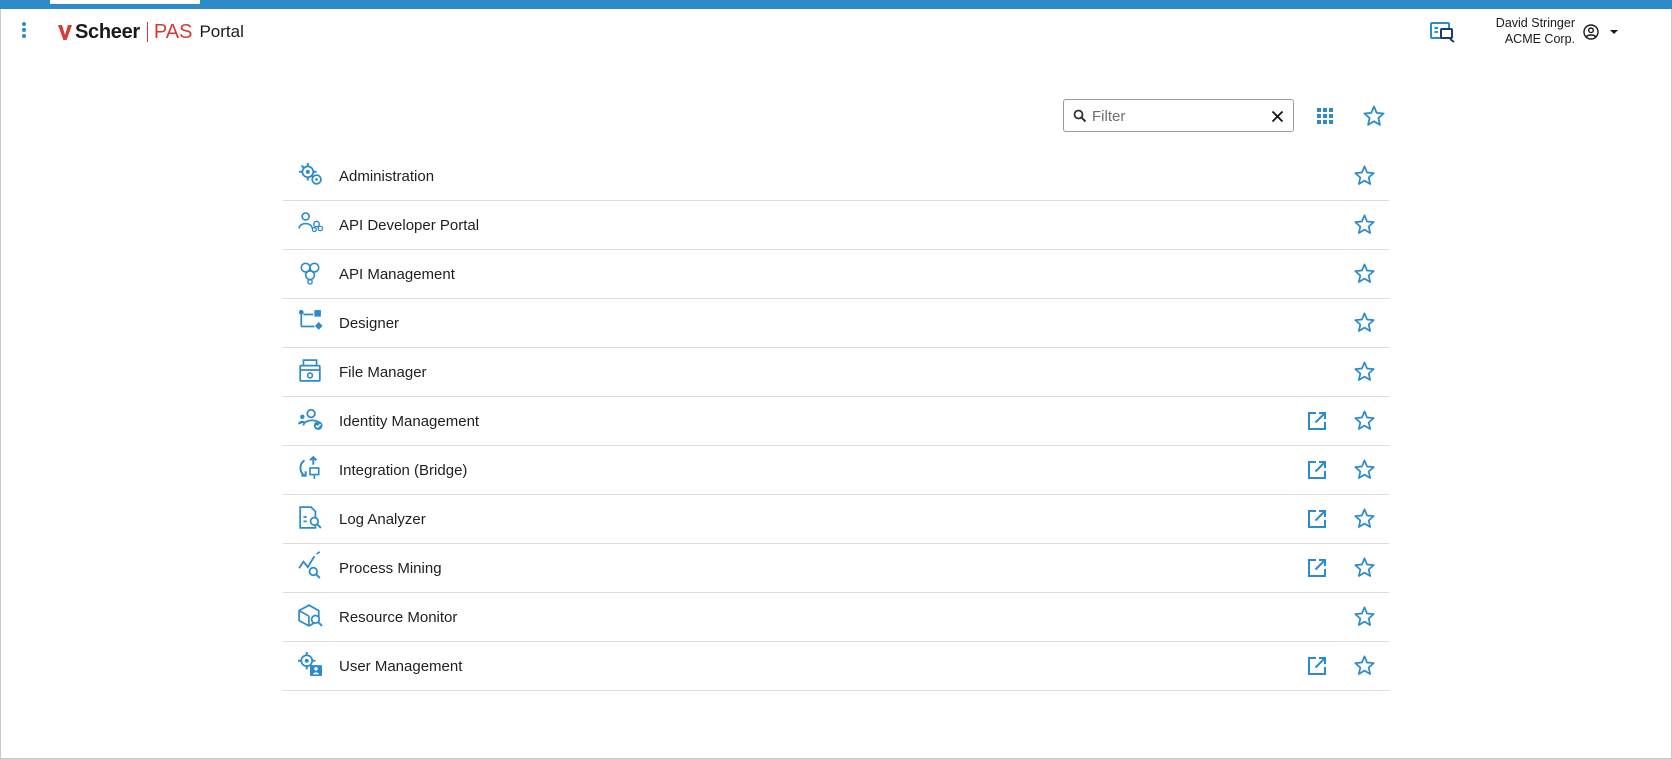  I want to click on integration-icon, so click(310, 467).